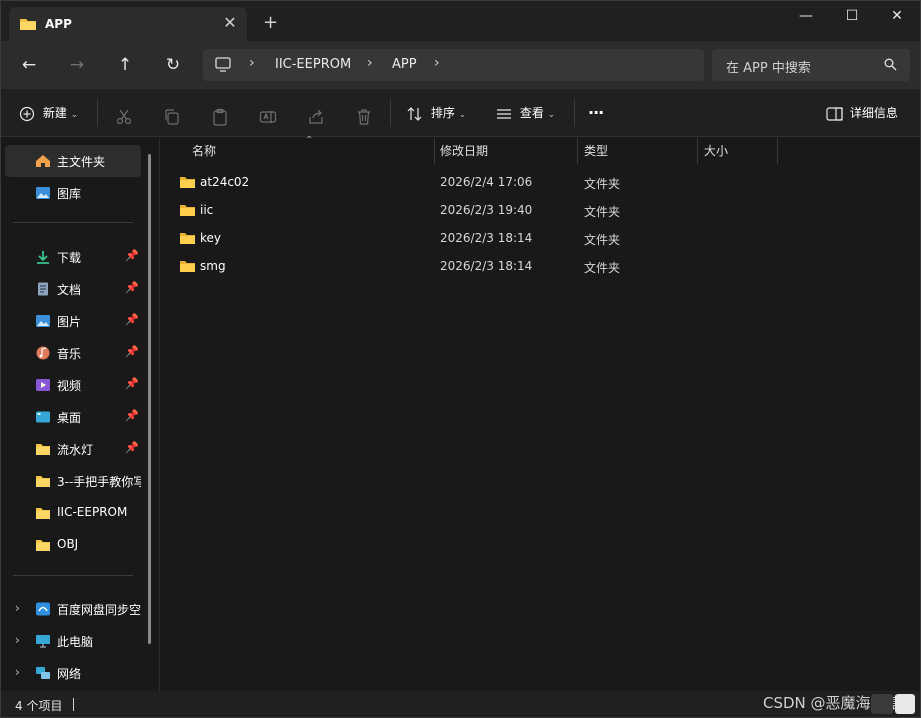 The width and height of the screenshot is (921, 718). Describe the element at coordinates (149, 399) in the screenshot. I see `sidebar-scrollbar` at that location.